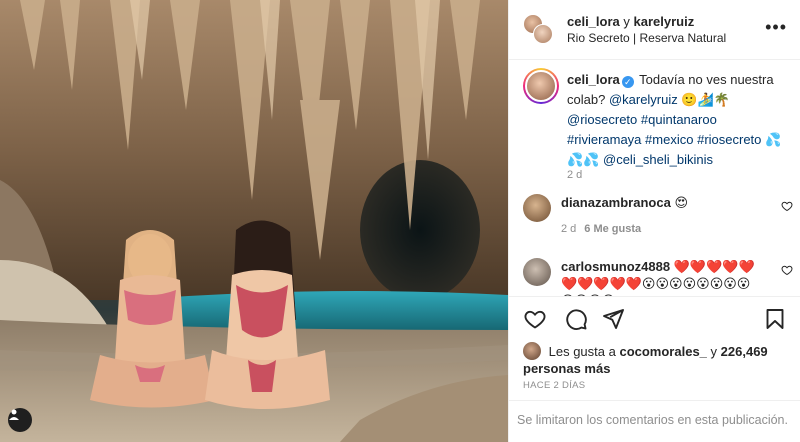 This screenshot has width=800, height=442. I want to click on liker-username-link: cocomorales_, so click(662, 351).